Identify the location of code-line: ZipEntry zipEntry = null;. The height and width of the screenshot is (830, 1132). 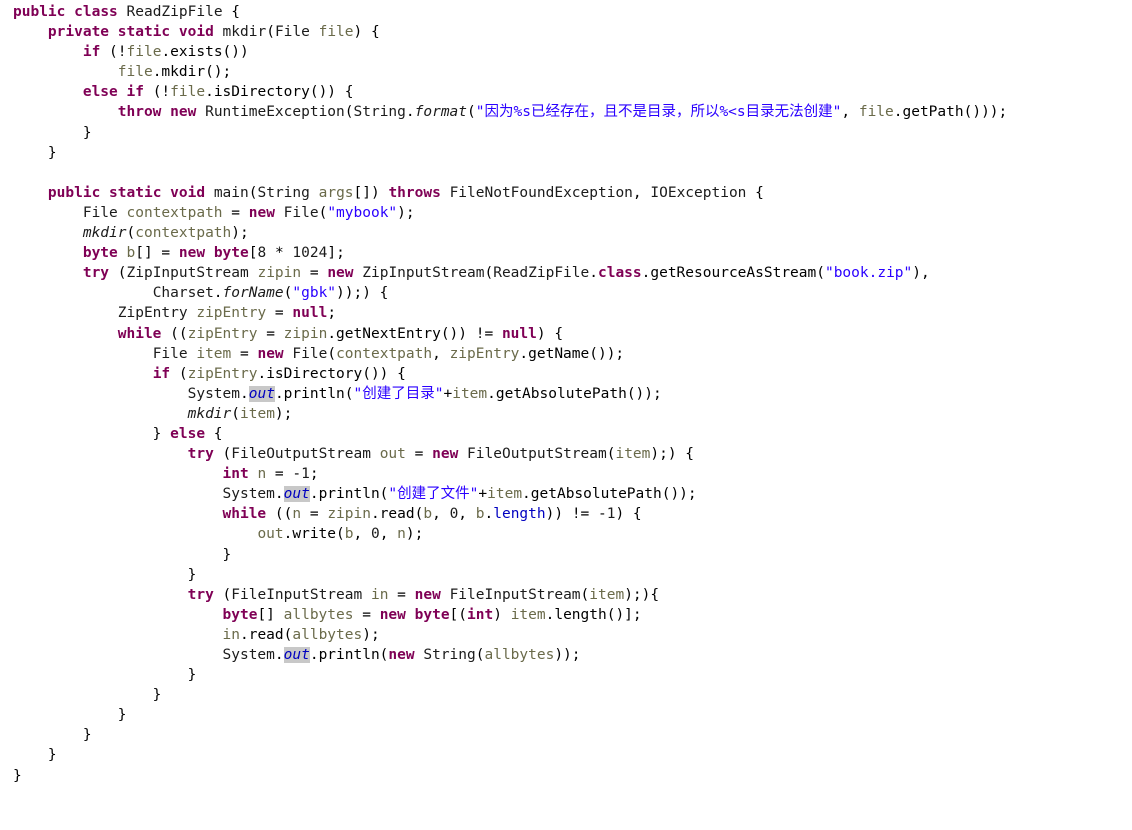
(572, 313).